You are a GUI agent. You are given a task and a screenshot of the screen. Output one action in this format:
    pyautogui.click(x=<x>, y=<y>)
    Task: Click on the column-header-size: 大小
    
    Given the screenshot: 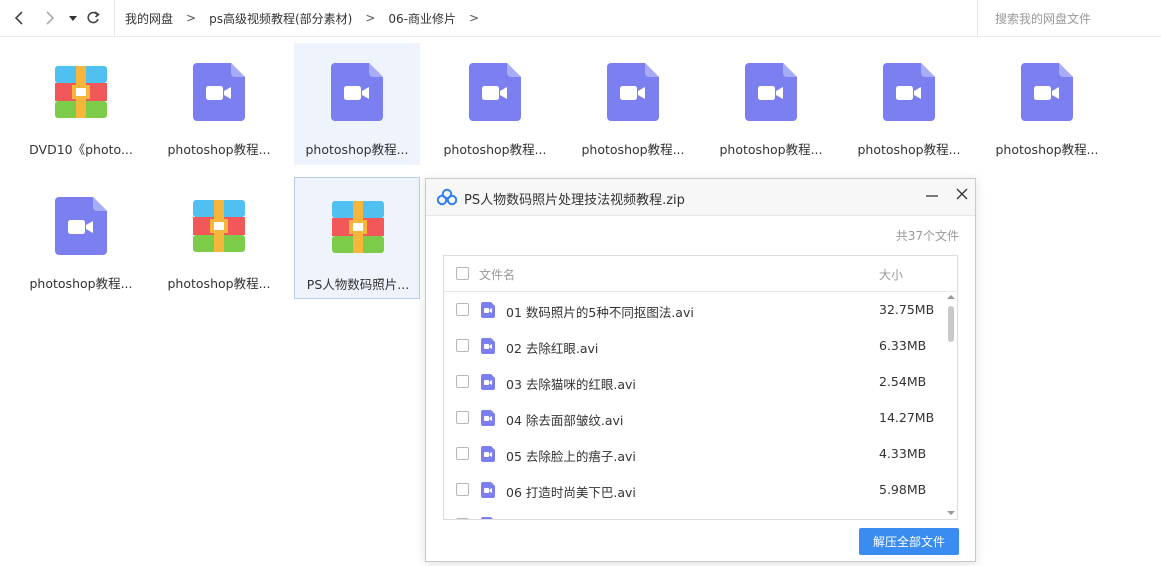 What is the action you would take?
    pyautogui.click(x=891, y=274)
    